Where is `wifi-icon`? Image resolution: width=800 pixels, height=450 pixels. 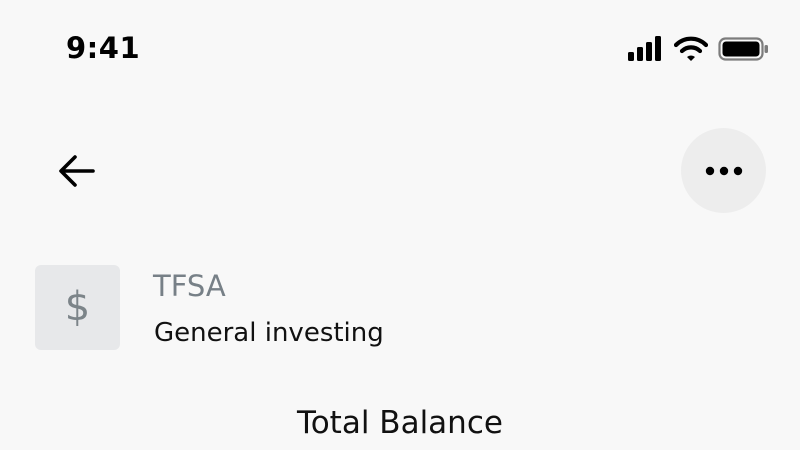
wifi-icon is located at coordinates (691, 48).